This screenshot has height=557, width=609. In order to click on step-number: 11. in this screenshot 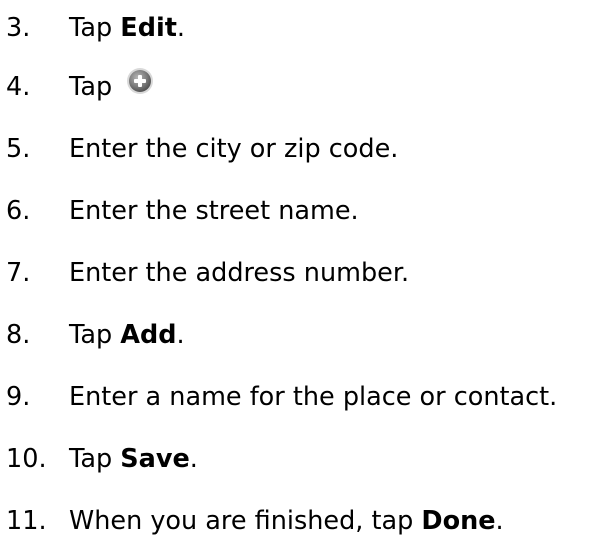, I will do `click(26, 521)`.